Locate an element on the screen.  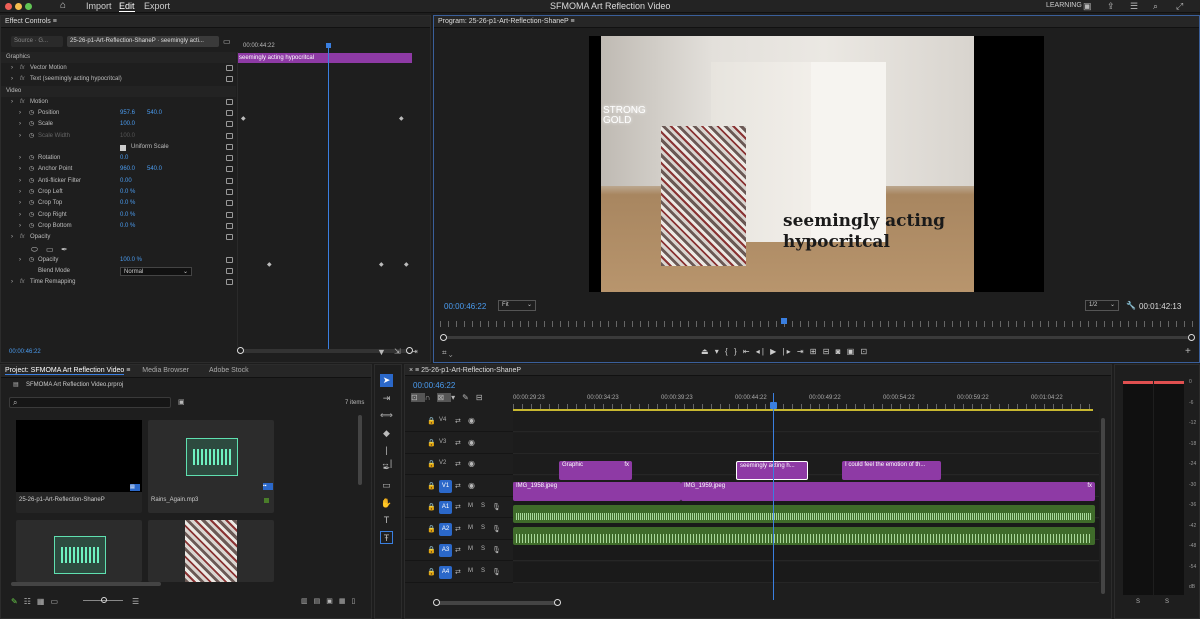
quality-select: 1/2 ⌄ is located at coordinates (1102, 305).